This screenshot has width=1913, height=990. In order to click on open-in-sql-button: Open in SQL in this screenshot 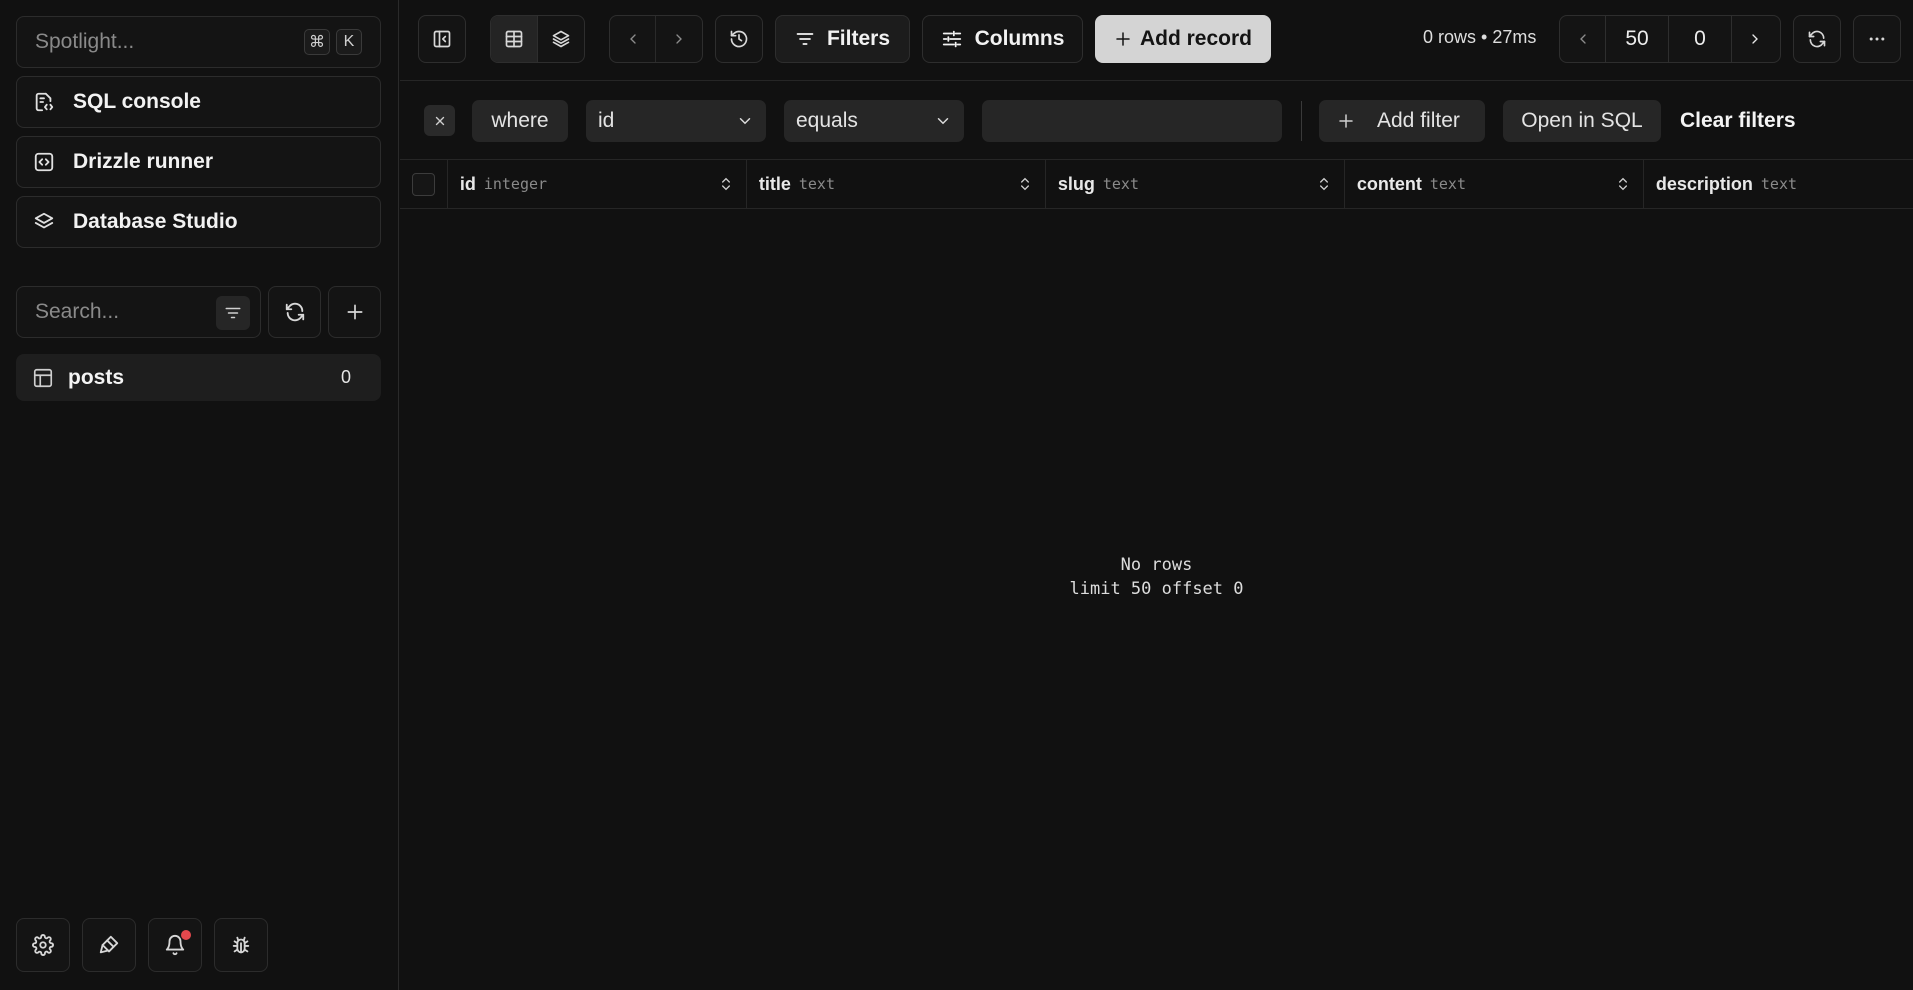, I will do `click(1582, 121)`.